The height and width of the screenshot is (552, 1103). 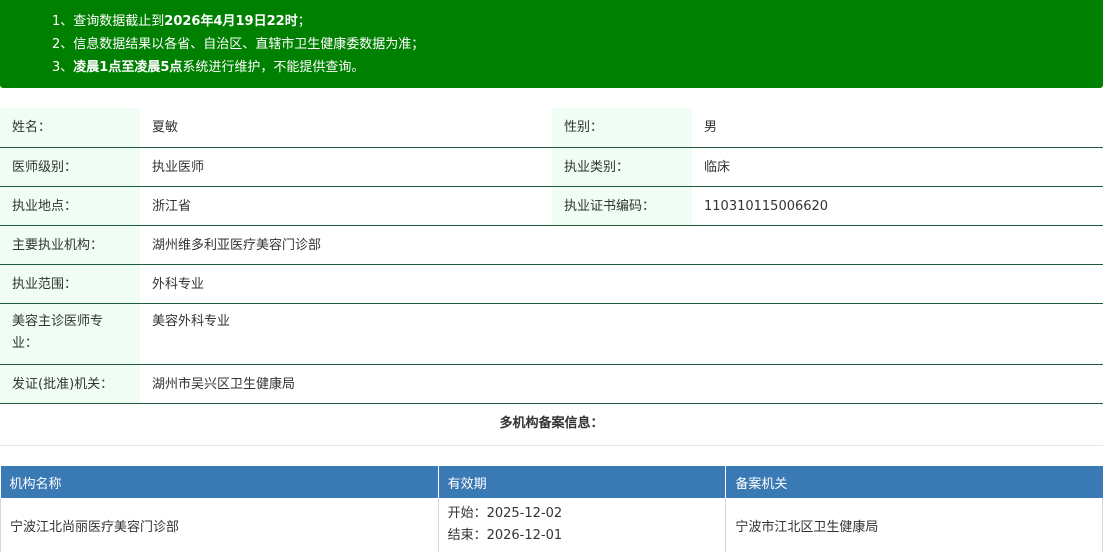 I want to click on authority-cell: 宁波市江北区卫生健康局, so click(x=914, y=525).